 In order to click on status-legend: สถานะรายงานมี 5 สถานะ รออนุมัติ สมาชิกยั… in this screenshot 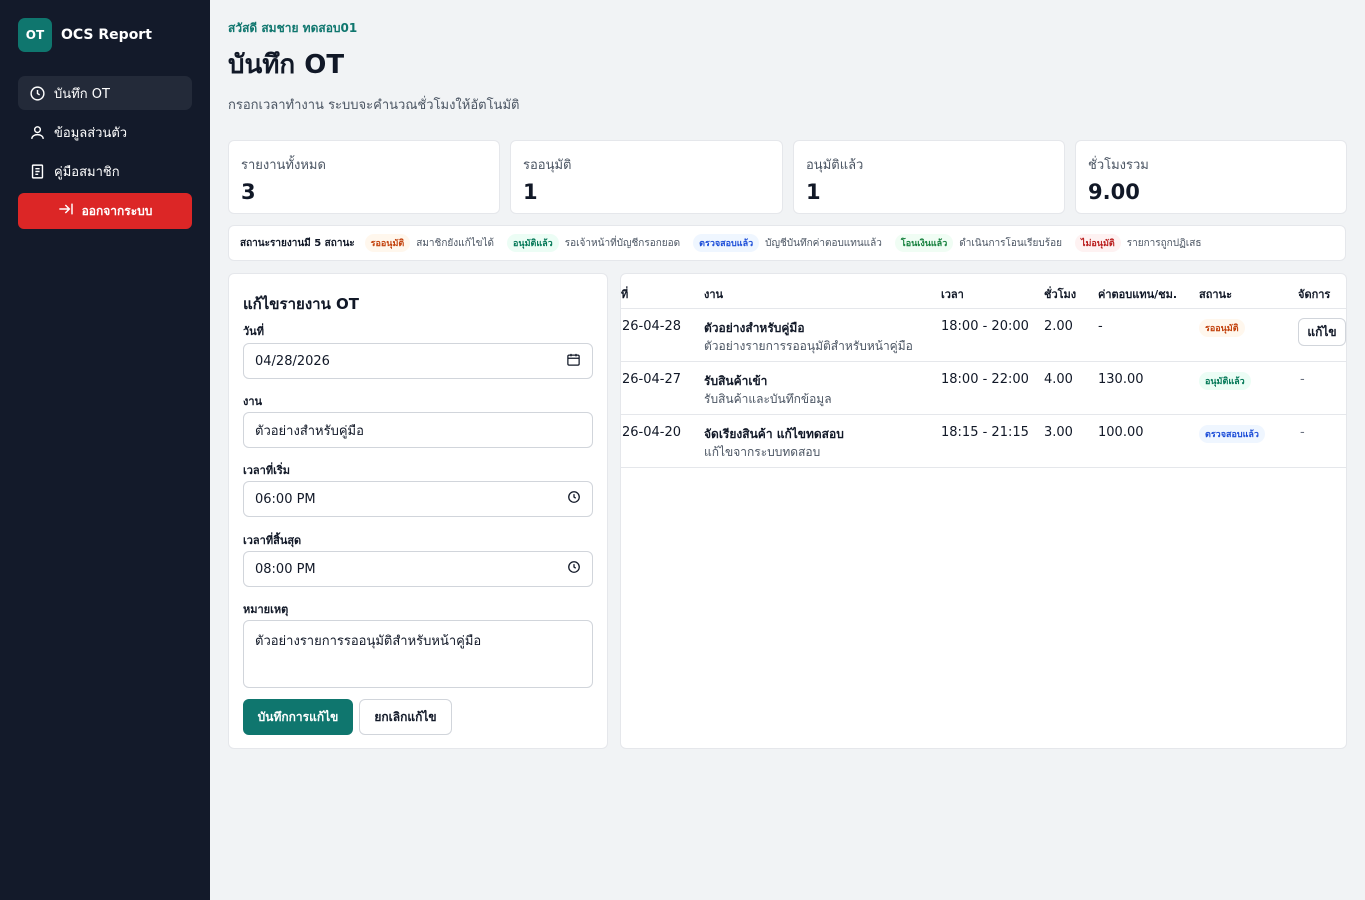, I will do `click(787, 243)`.